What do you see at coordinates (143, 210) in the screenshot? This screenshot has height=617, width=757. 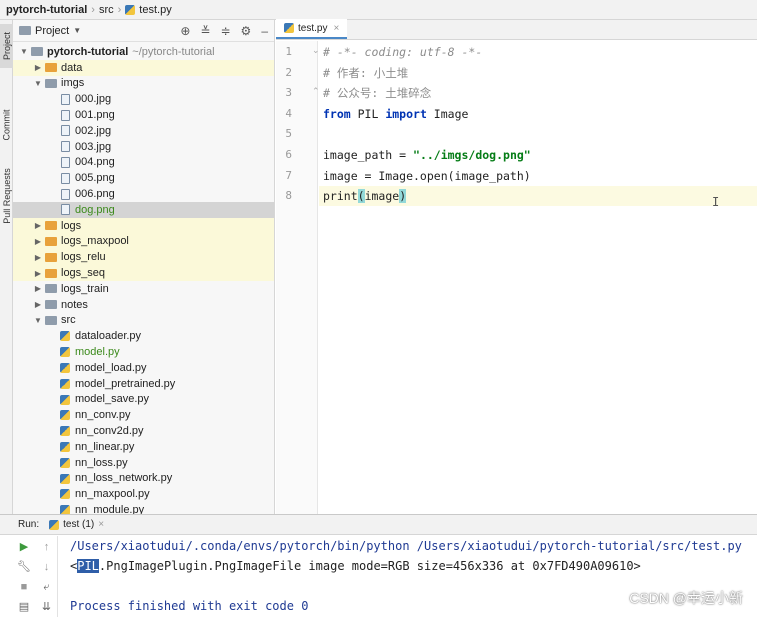 I see `tree-file-item: dog.png` at bounding box center [143, 210].